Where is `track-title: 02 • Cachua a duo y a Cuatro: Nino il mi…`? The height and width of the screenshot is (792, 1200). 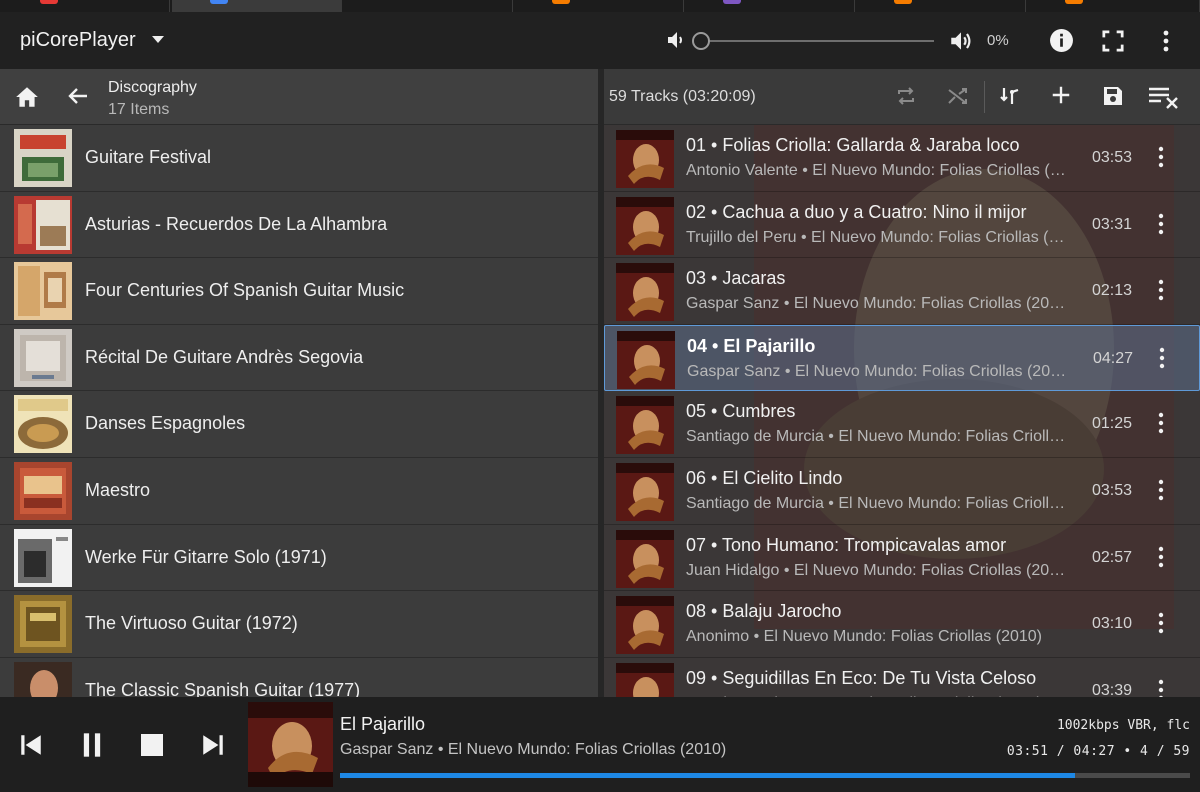 track-title: 02 • Cachua a duo y a Cuatro: Nino il mi… is located at coordinates (856, 211).